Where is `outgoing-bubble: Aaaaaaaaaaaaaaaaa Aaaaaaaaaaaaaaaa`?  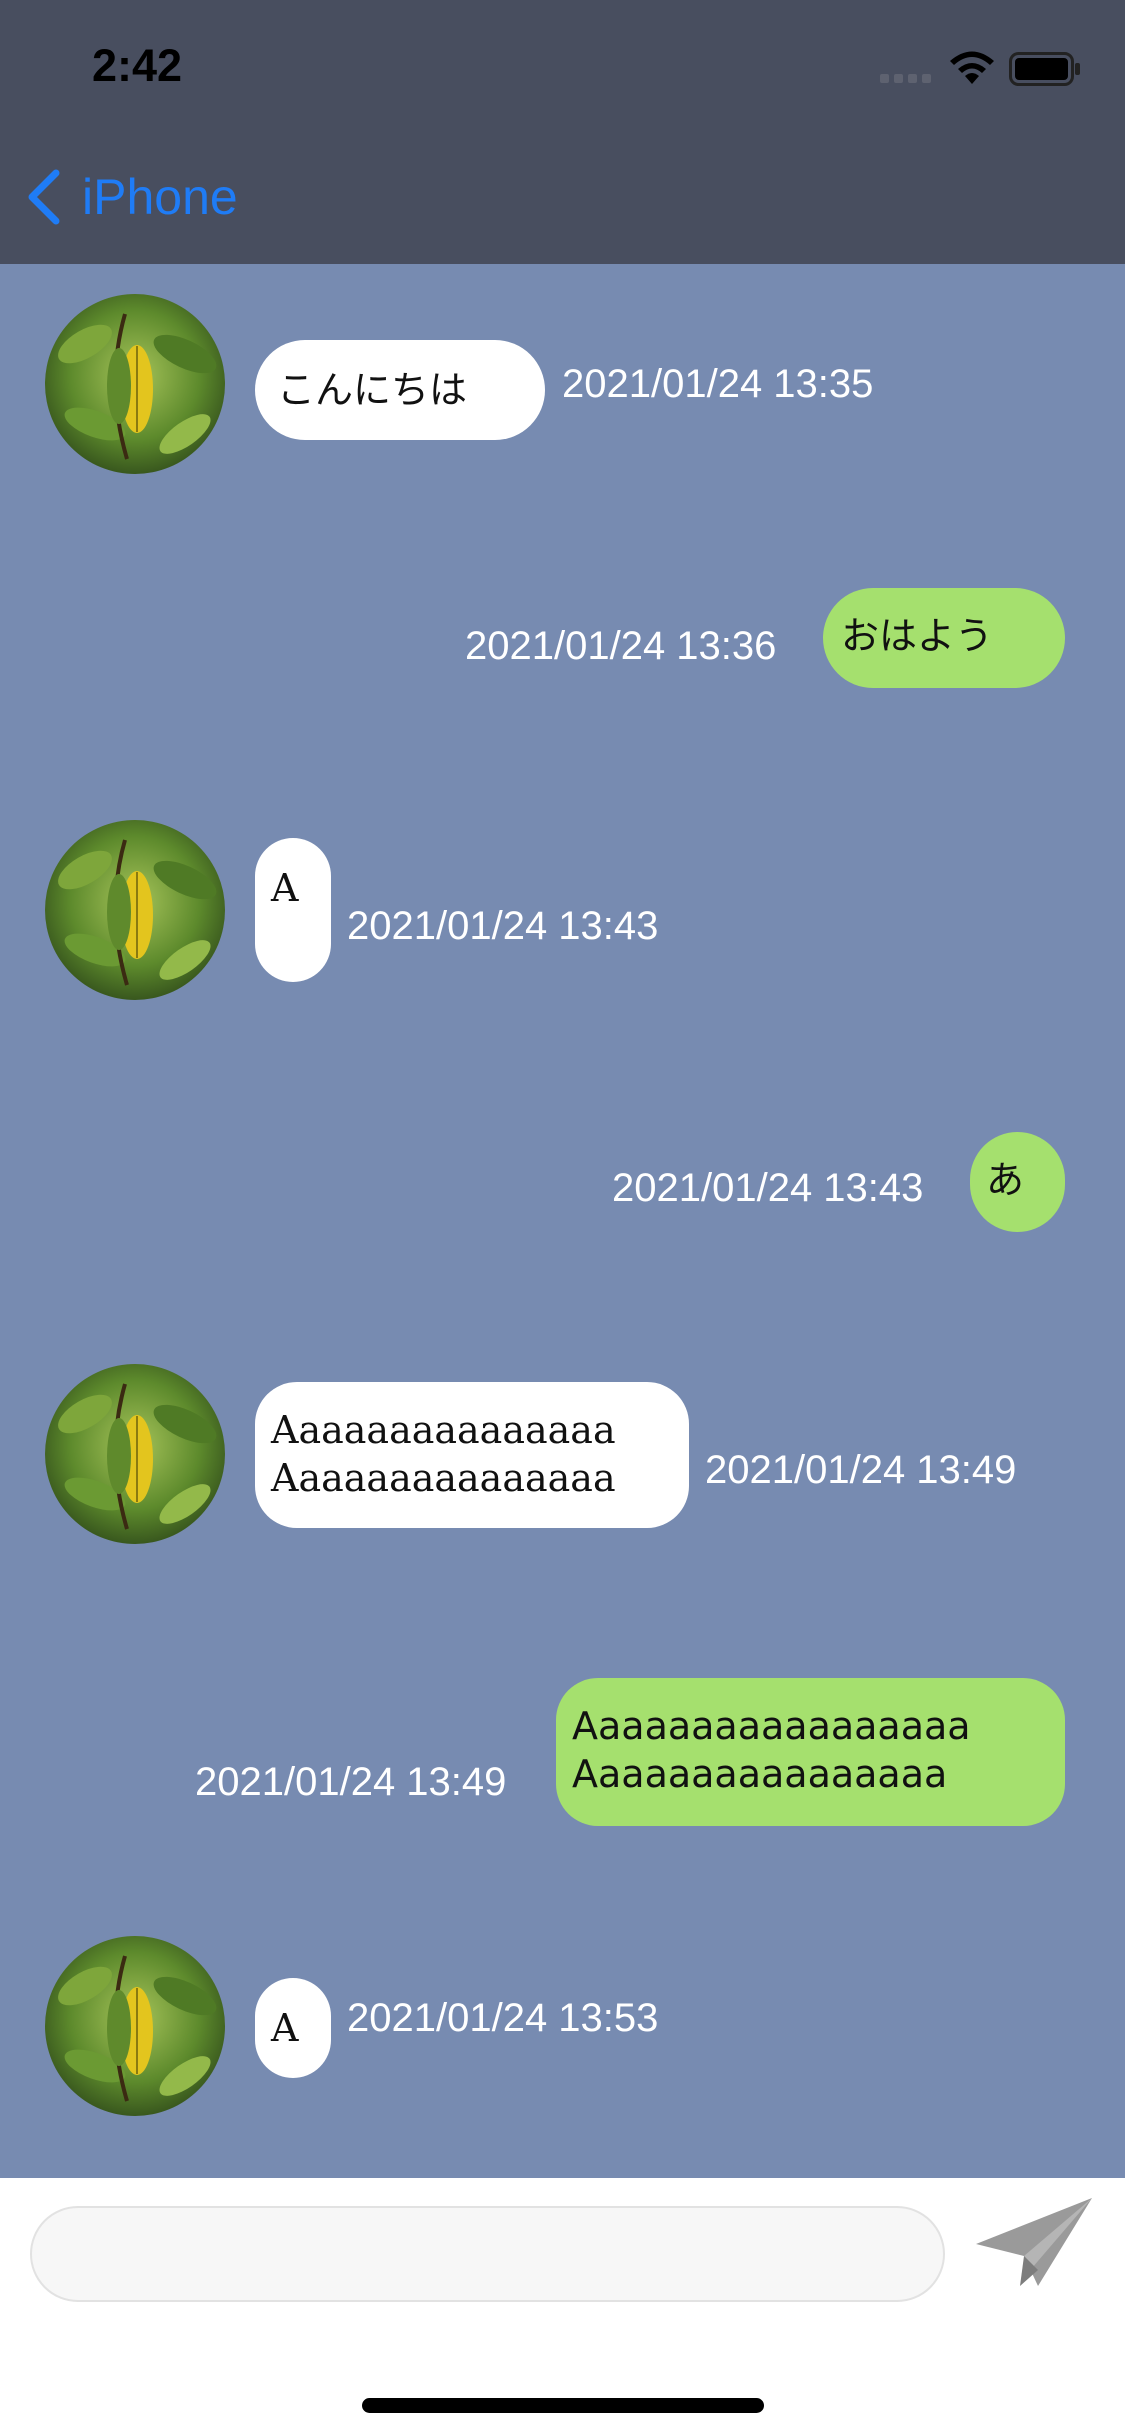
outgoing-bubble: Aaaaaaaaaaaaaaaaa Aaaaaaaaaaaaaaaa is located at coordinates (810, 1752).